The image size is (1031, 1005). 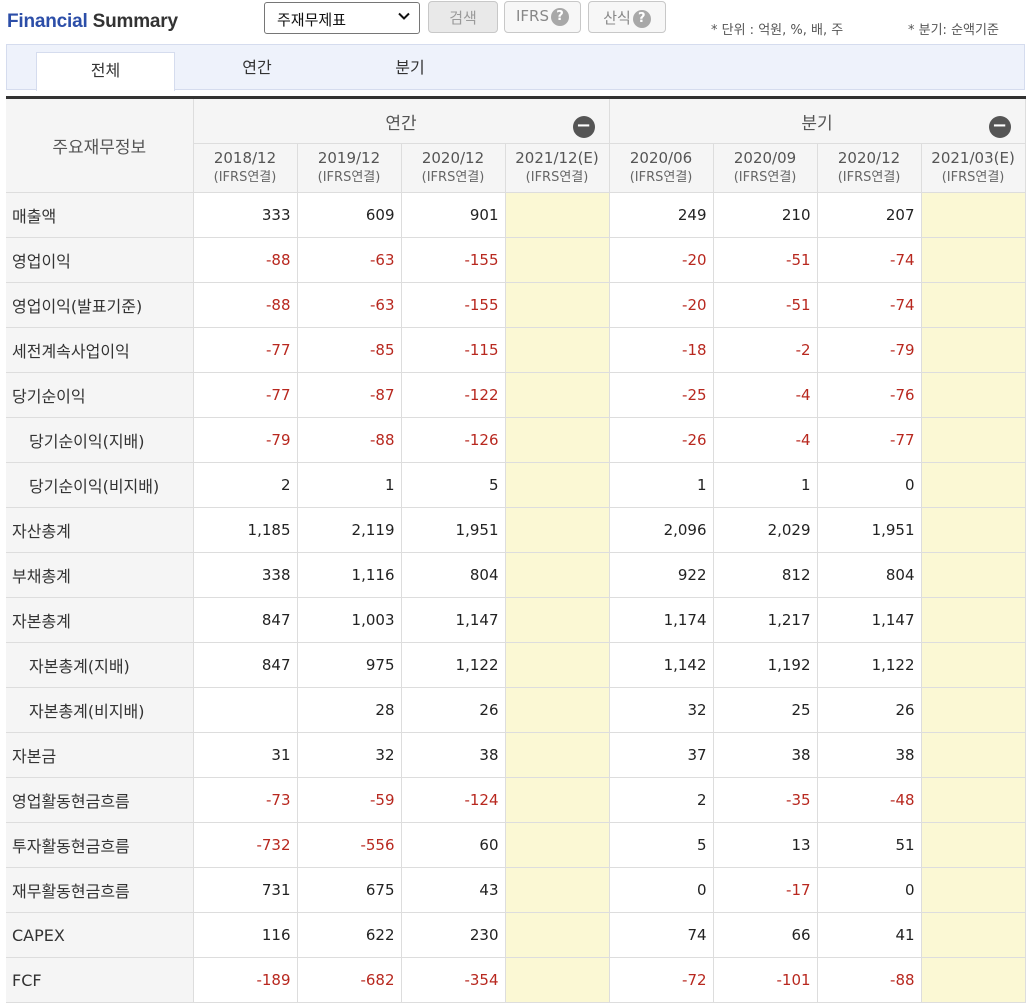 What do you see at coordinates (516, 260) in the screenshot?
I see `table-row: 영업이익 -88 -63 -155 -20 -51 -74` at bounding box center [516, 260].